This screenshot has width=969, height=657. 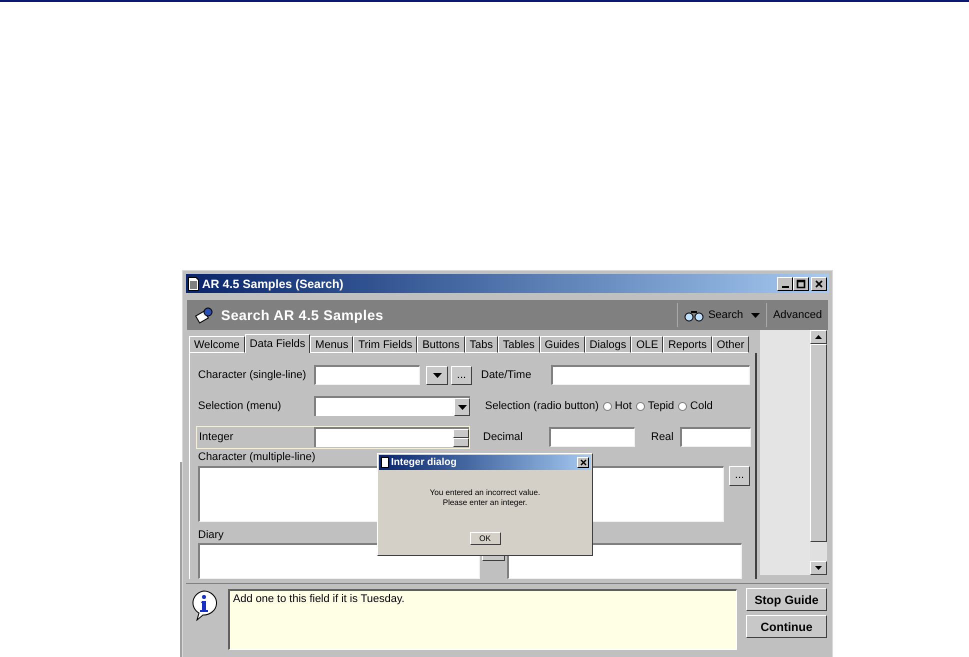 I want to click on field-label: Diary, so click(x=211, y=535).